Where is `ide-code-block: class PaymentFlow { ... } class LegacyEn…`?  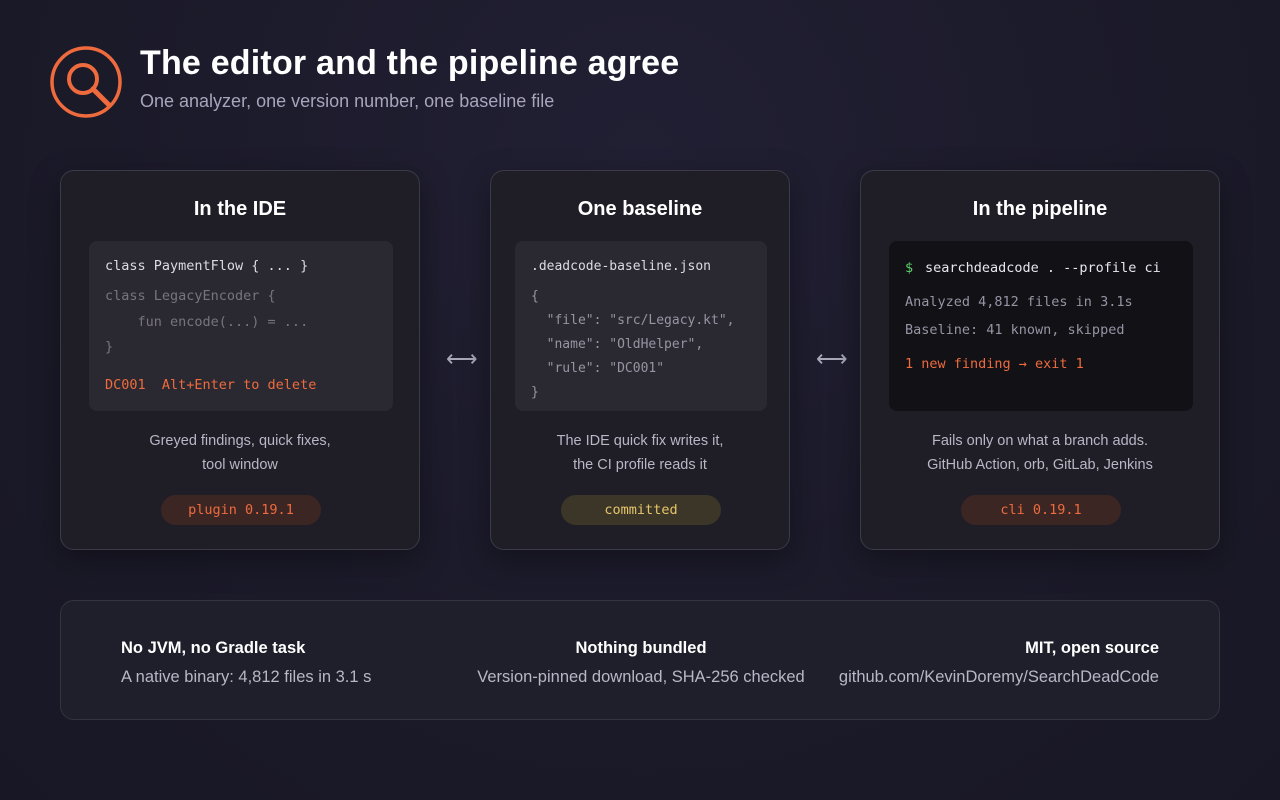
ide-code-block: class PaymentFlow { ... } class LegacyEn… is located at coordinates (241, 326).